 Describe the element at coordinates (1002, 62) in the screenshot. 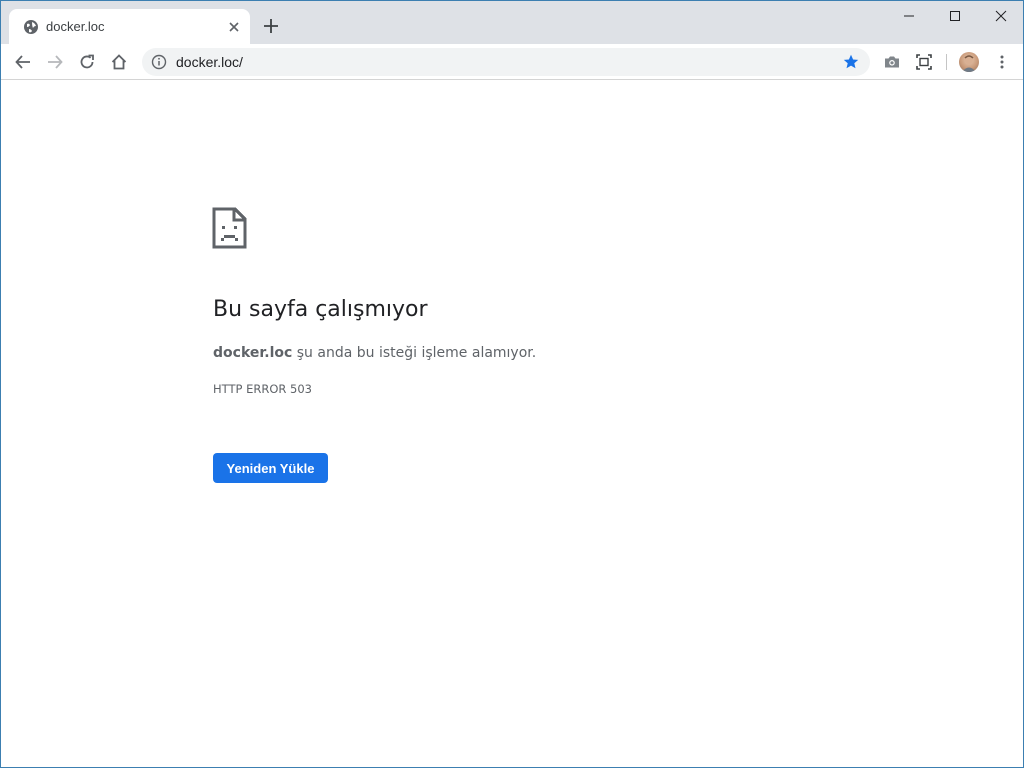

I see `more-menu-icon` at that location.